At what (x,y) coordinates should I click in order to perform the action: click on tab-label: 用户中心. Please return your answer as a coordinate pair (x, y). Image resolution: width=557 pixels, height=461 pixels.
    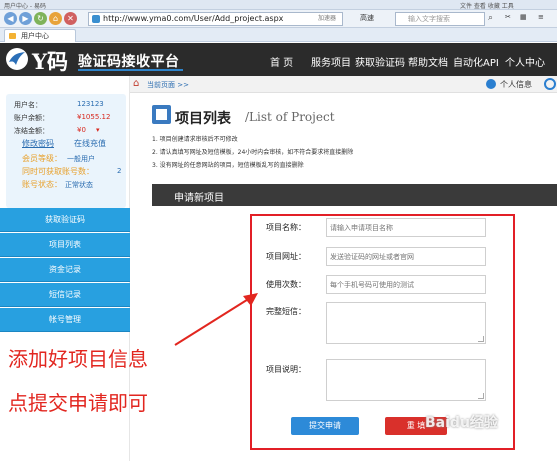
    Looking at the image, I should click on (35, 36).